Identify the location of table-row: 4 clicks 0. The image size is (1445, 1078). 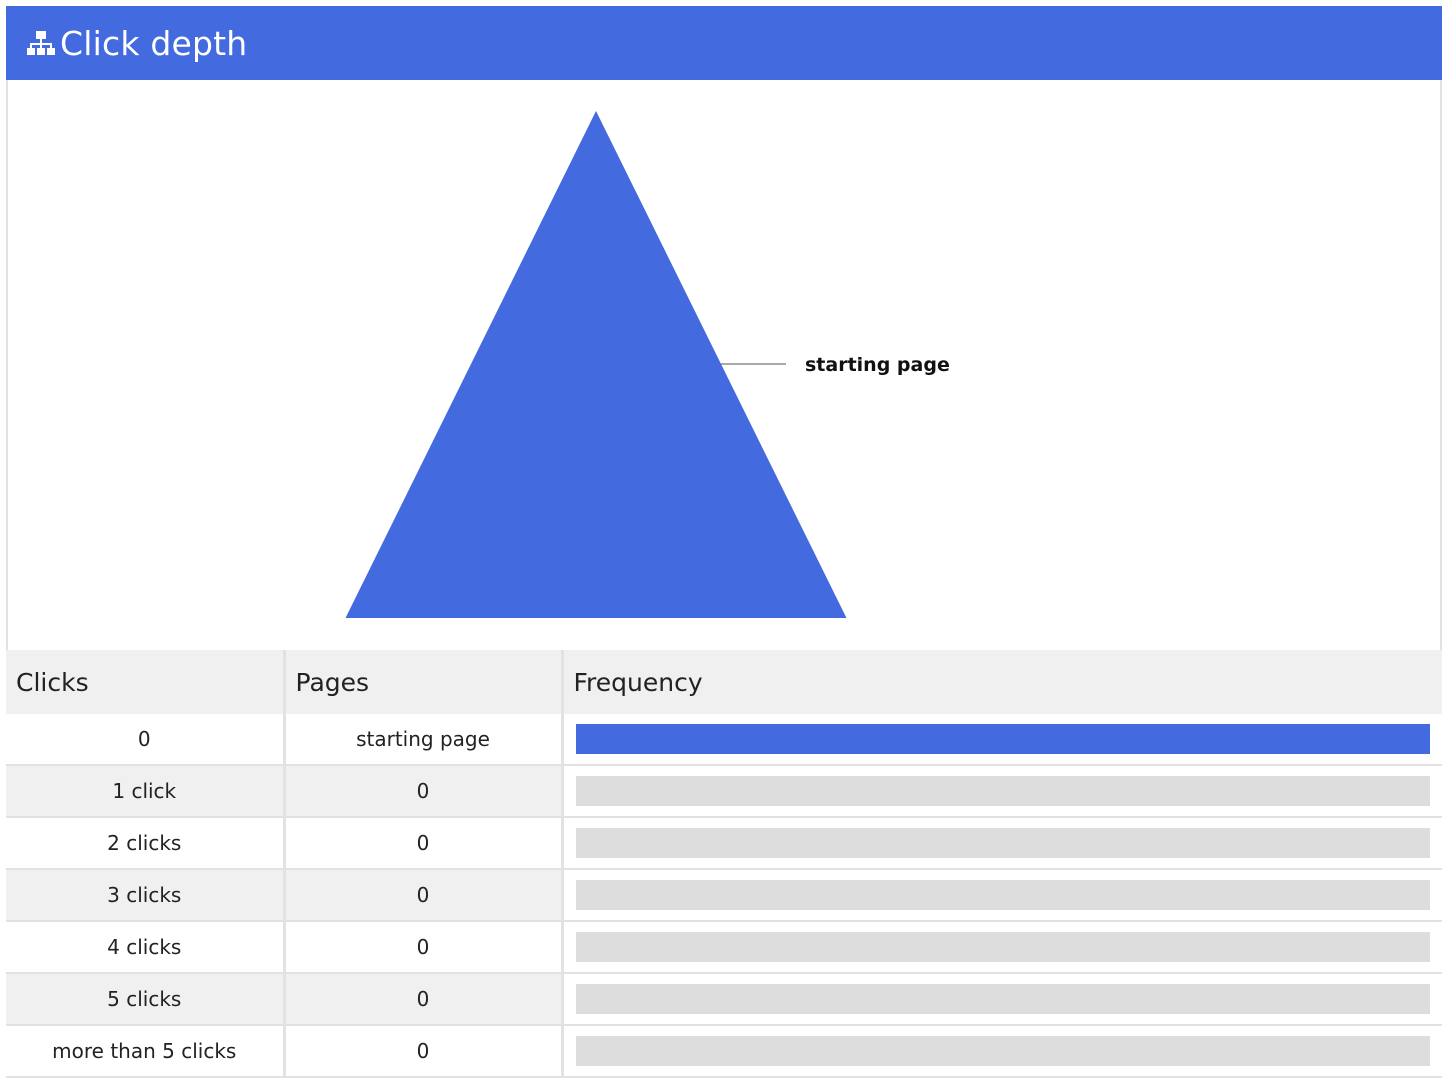
(724, 947).